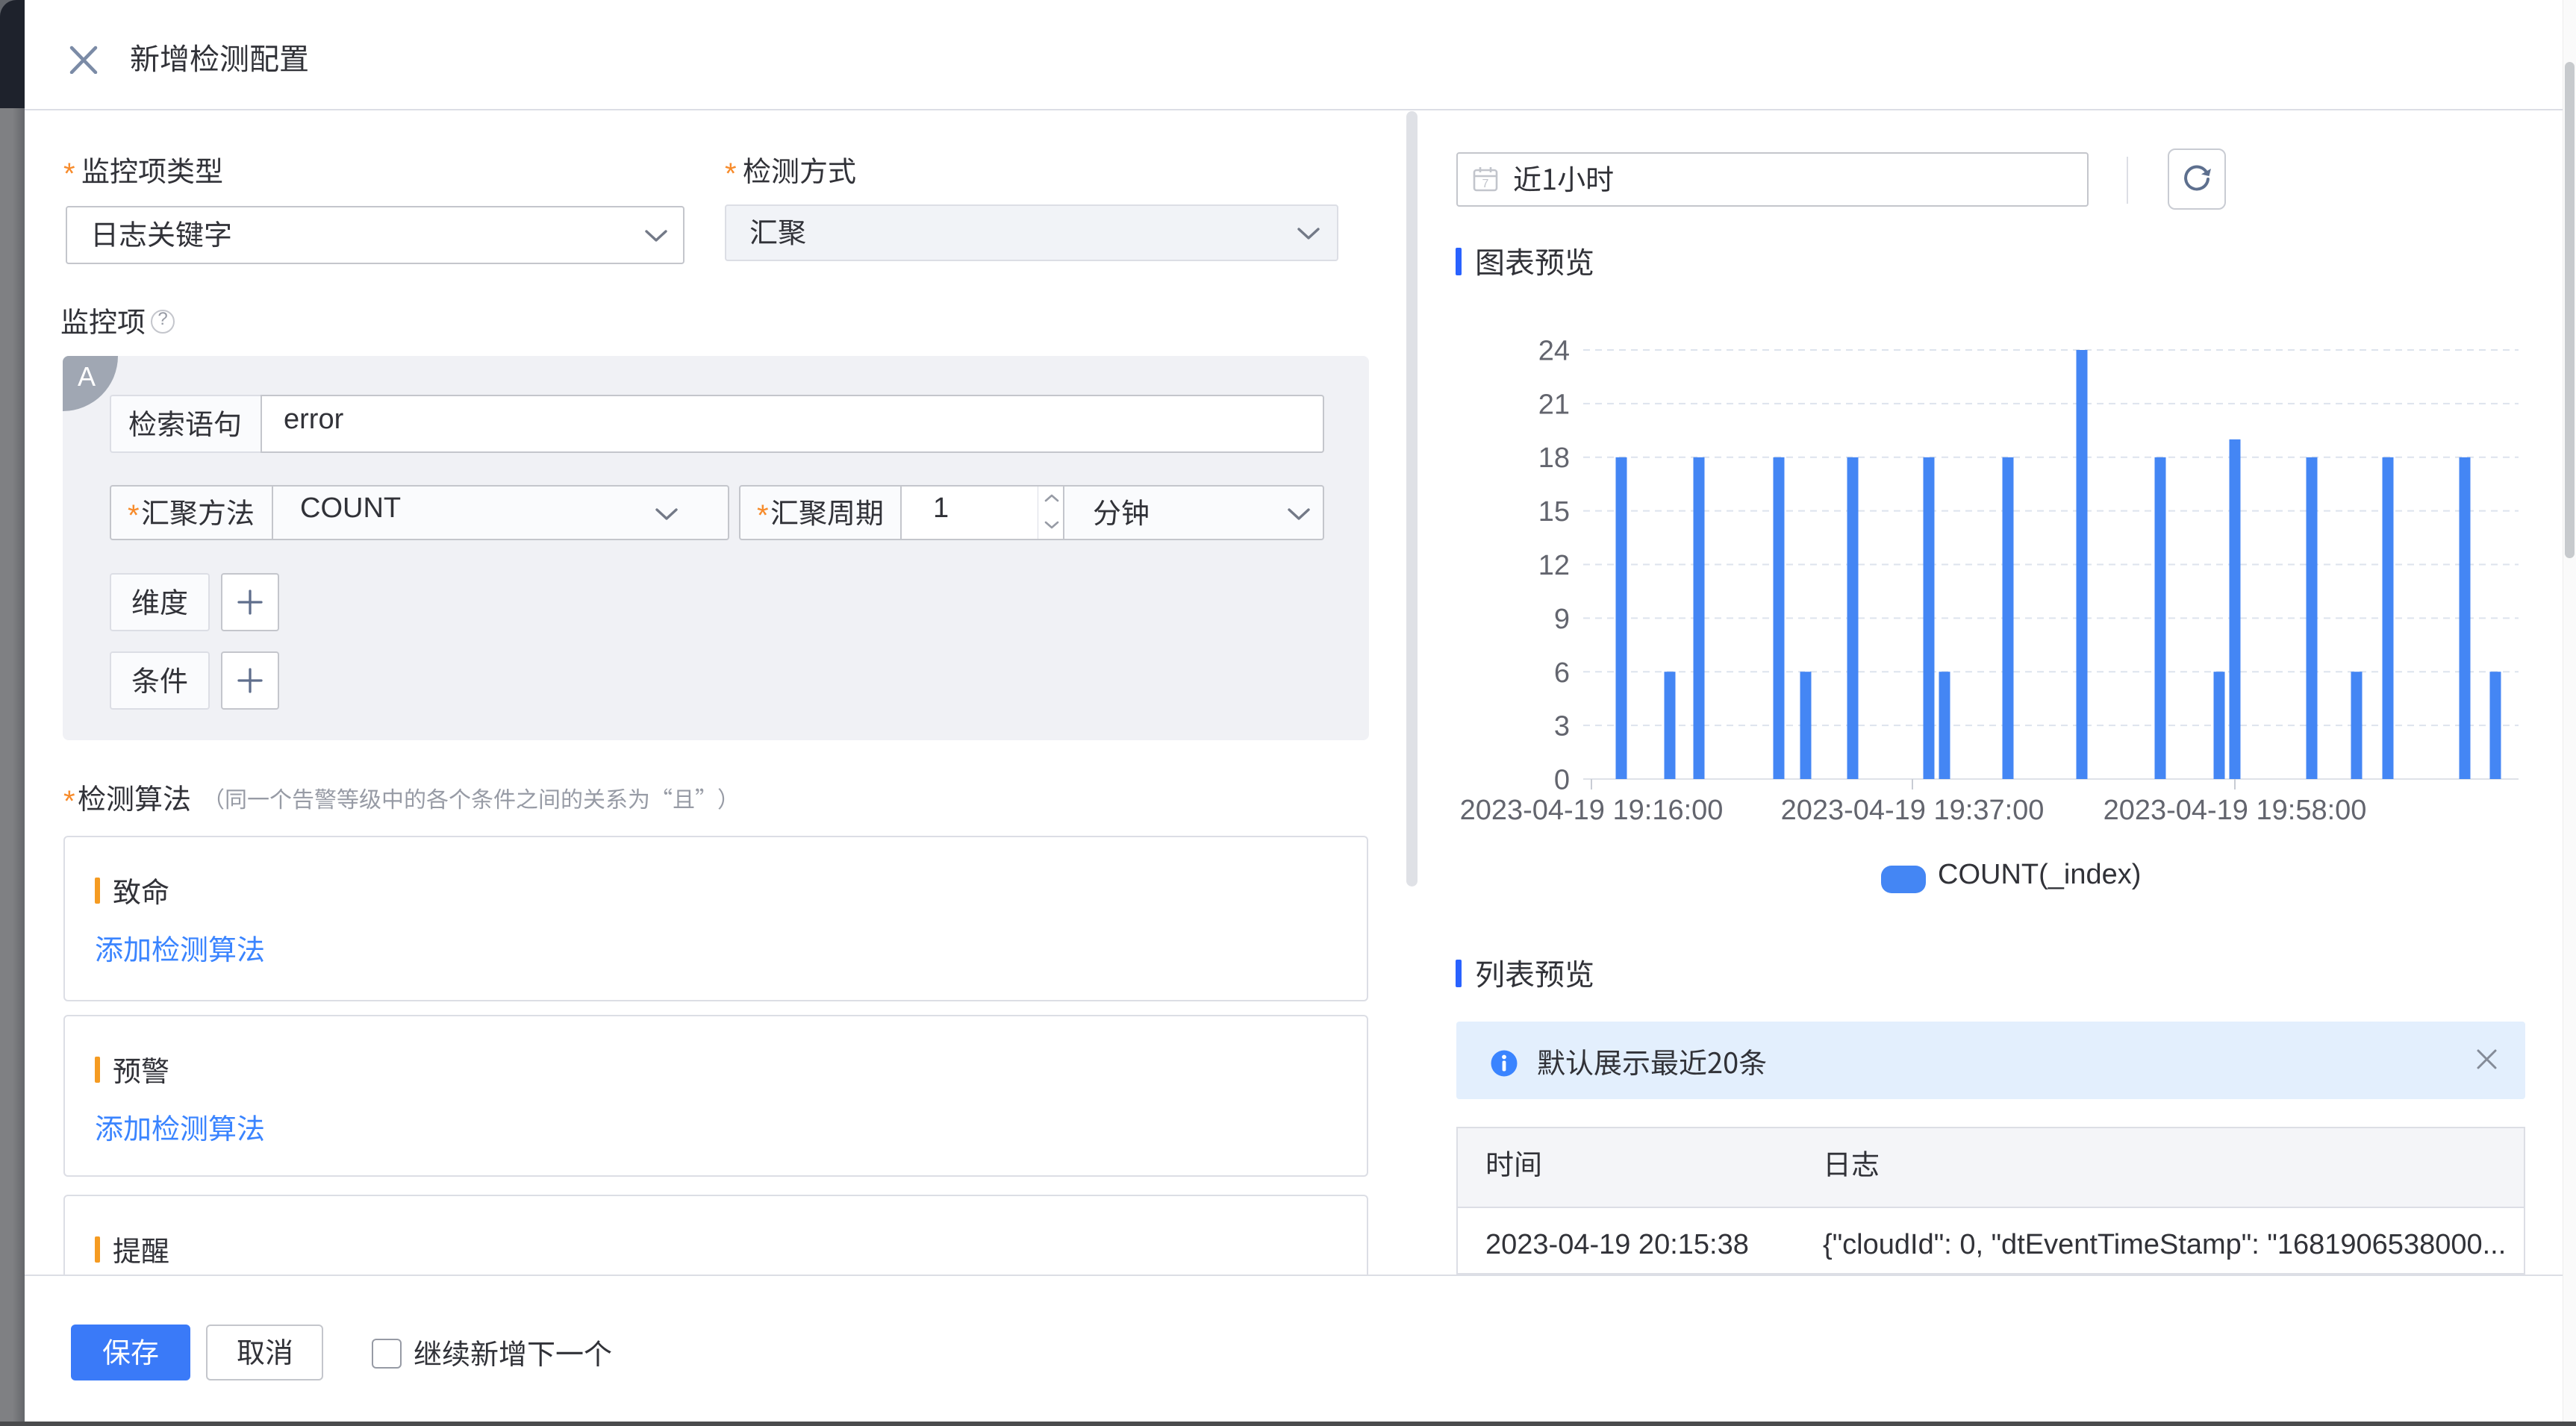 The width and height of the screenshot is (2576, 1426). What do you see at coordinates (1554, 351) in the screenshot?
I see `svg-text: 24` at bounding box center [1554, 351].